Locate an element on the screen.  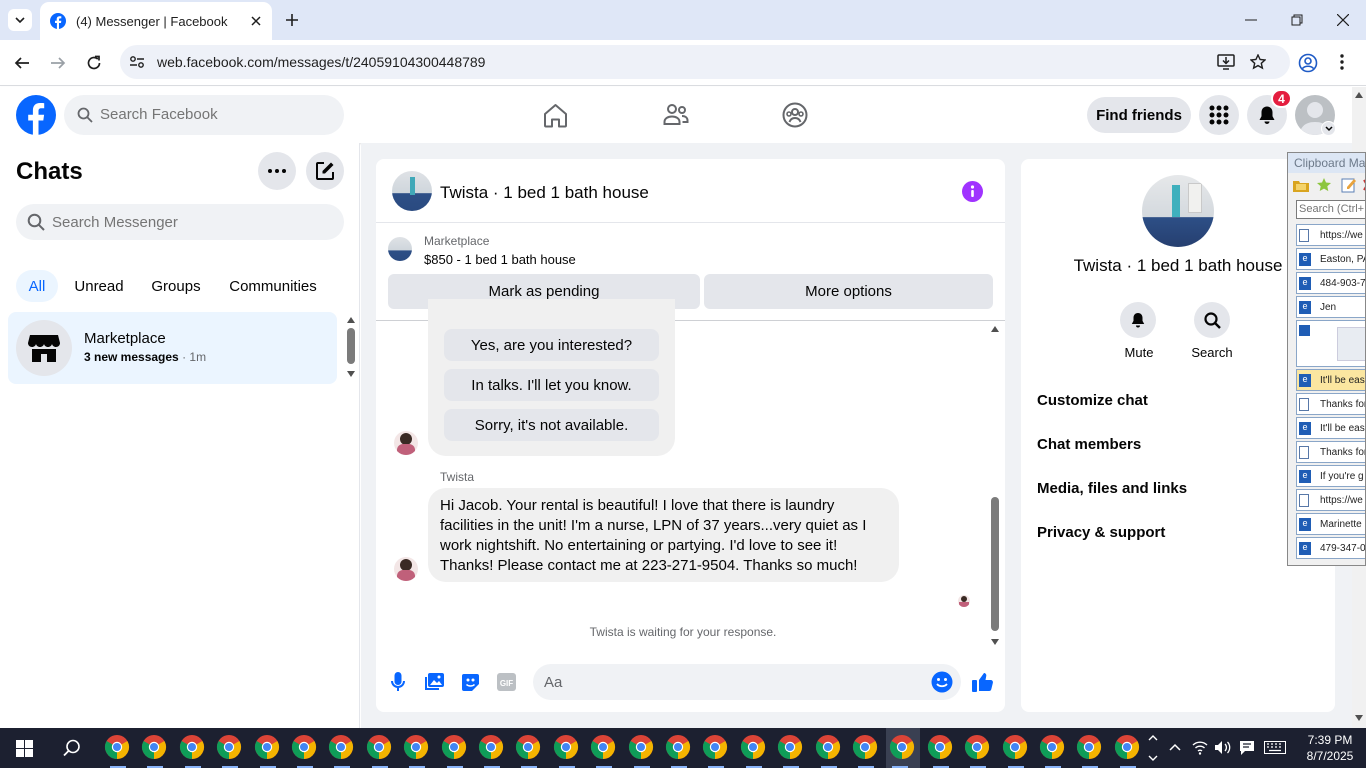
new-tab-icon is located at coordinates (292, 20).